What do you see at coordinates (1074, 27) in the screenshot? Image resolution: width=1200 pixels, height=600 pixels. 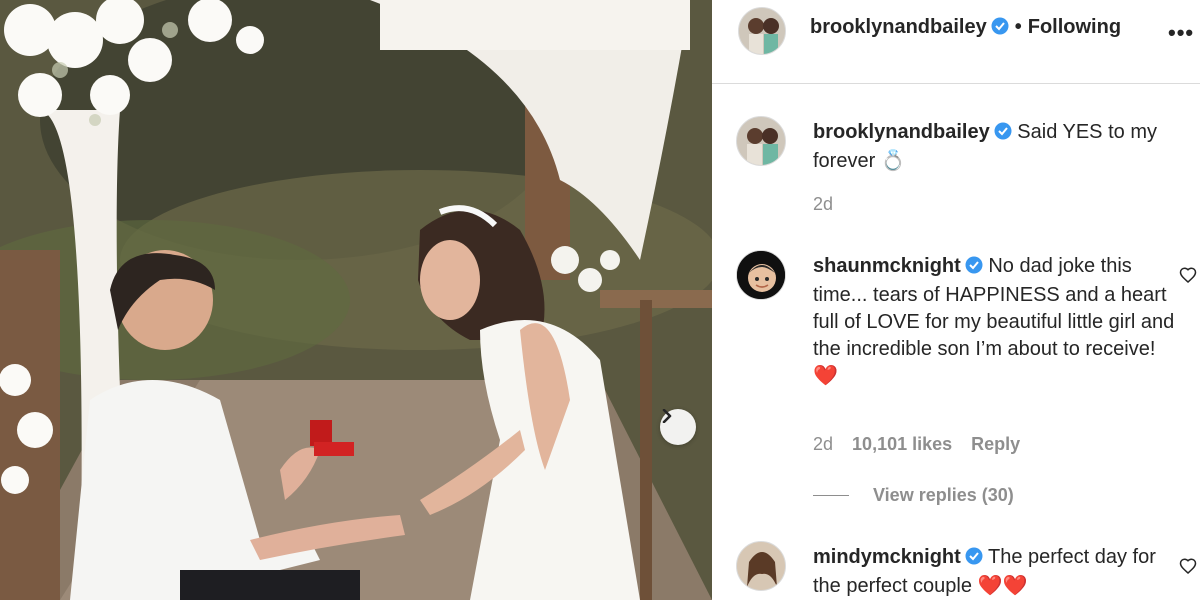 I see `following-button: Following` at bounding box center [1074, 27].